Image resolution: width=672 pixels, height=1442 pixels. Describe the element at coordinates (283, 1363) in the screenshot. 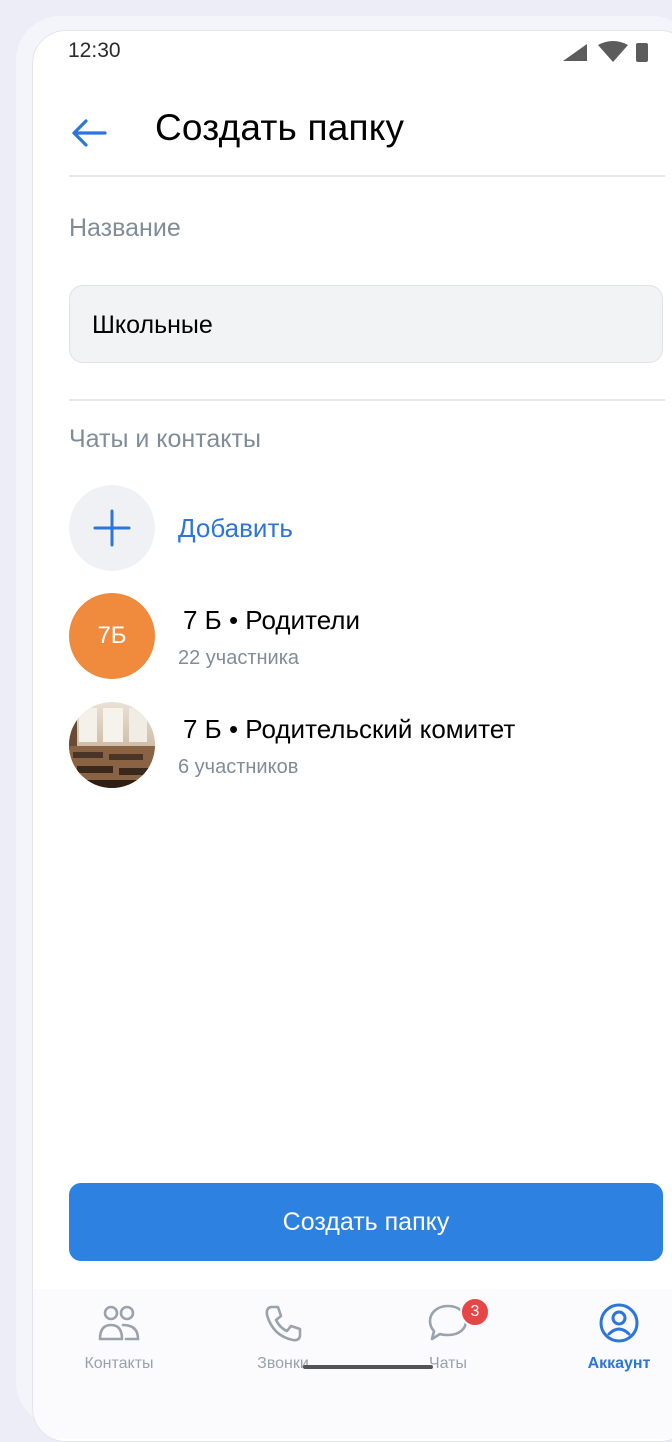

I see `tab-label: Звонки` at that location.